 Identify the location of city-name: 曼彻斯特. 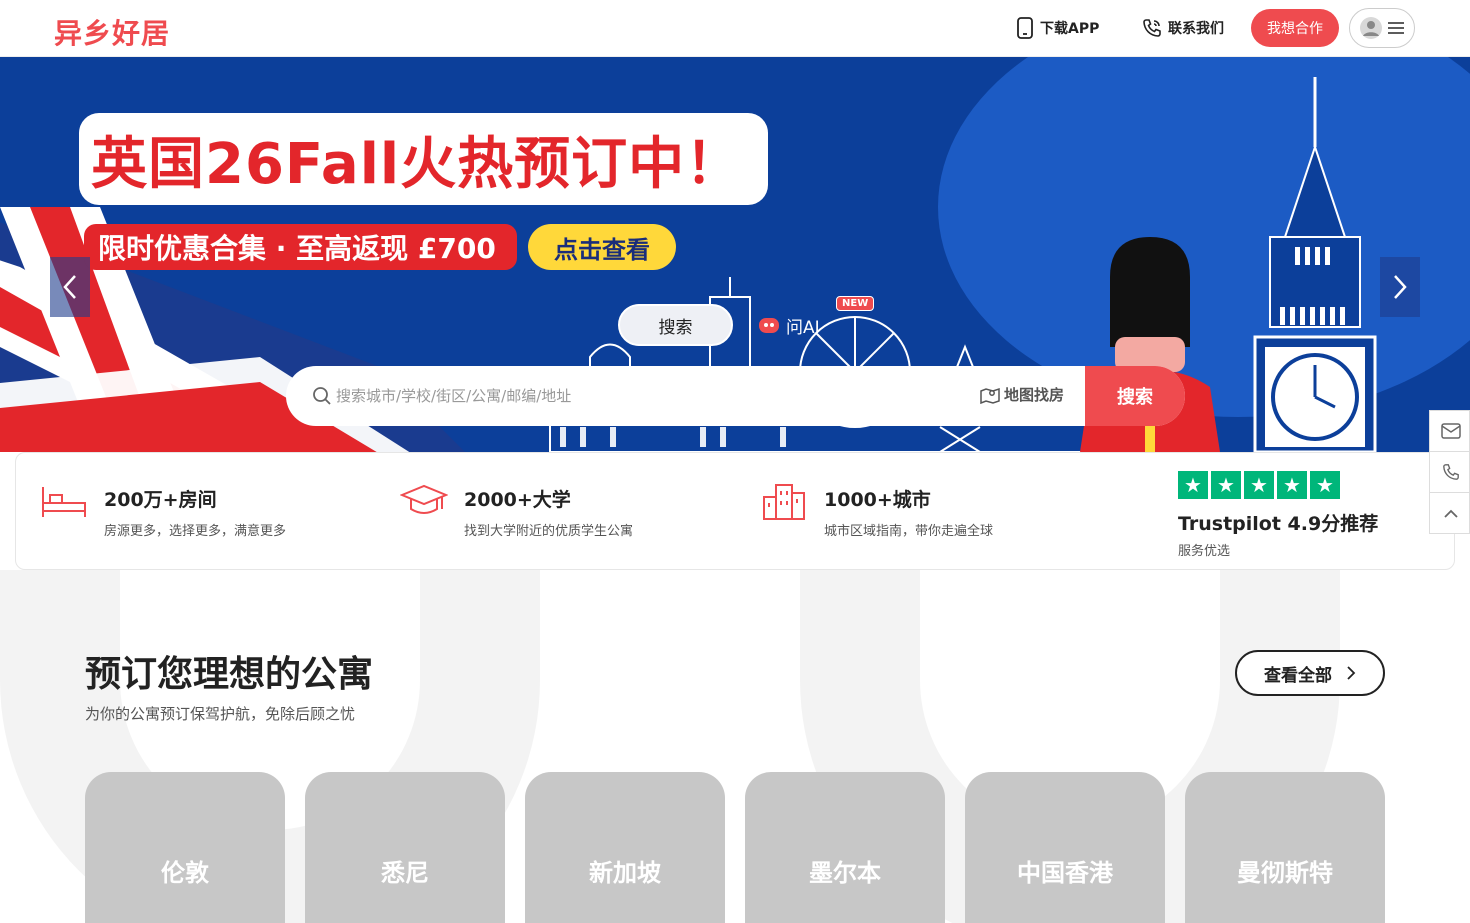
(1285, 872).